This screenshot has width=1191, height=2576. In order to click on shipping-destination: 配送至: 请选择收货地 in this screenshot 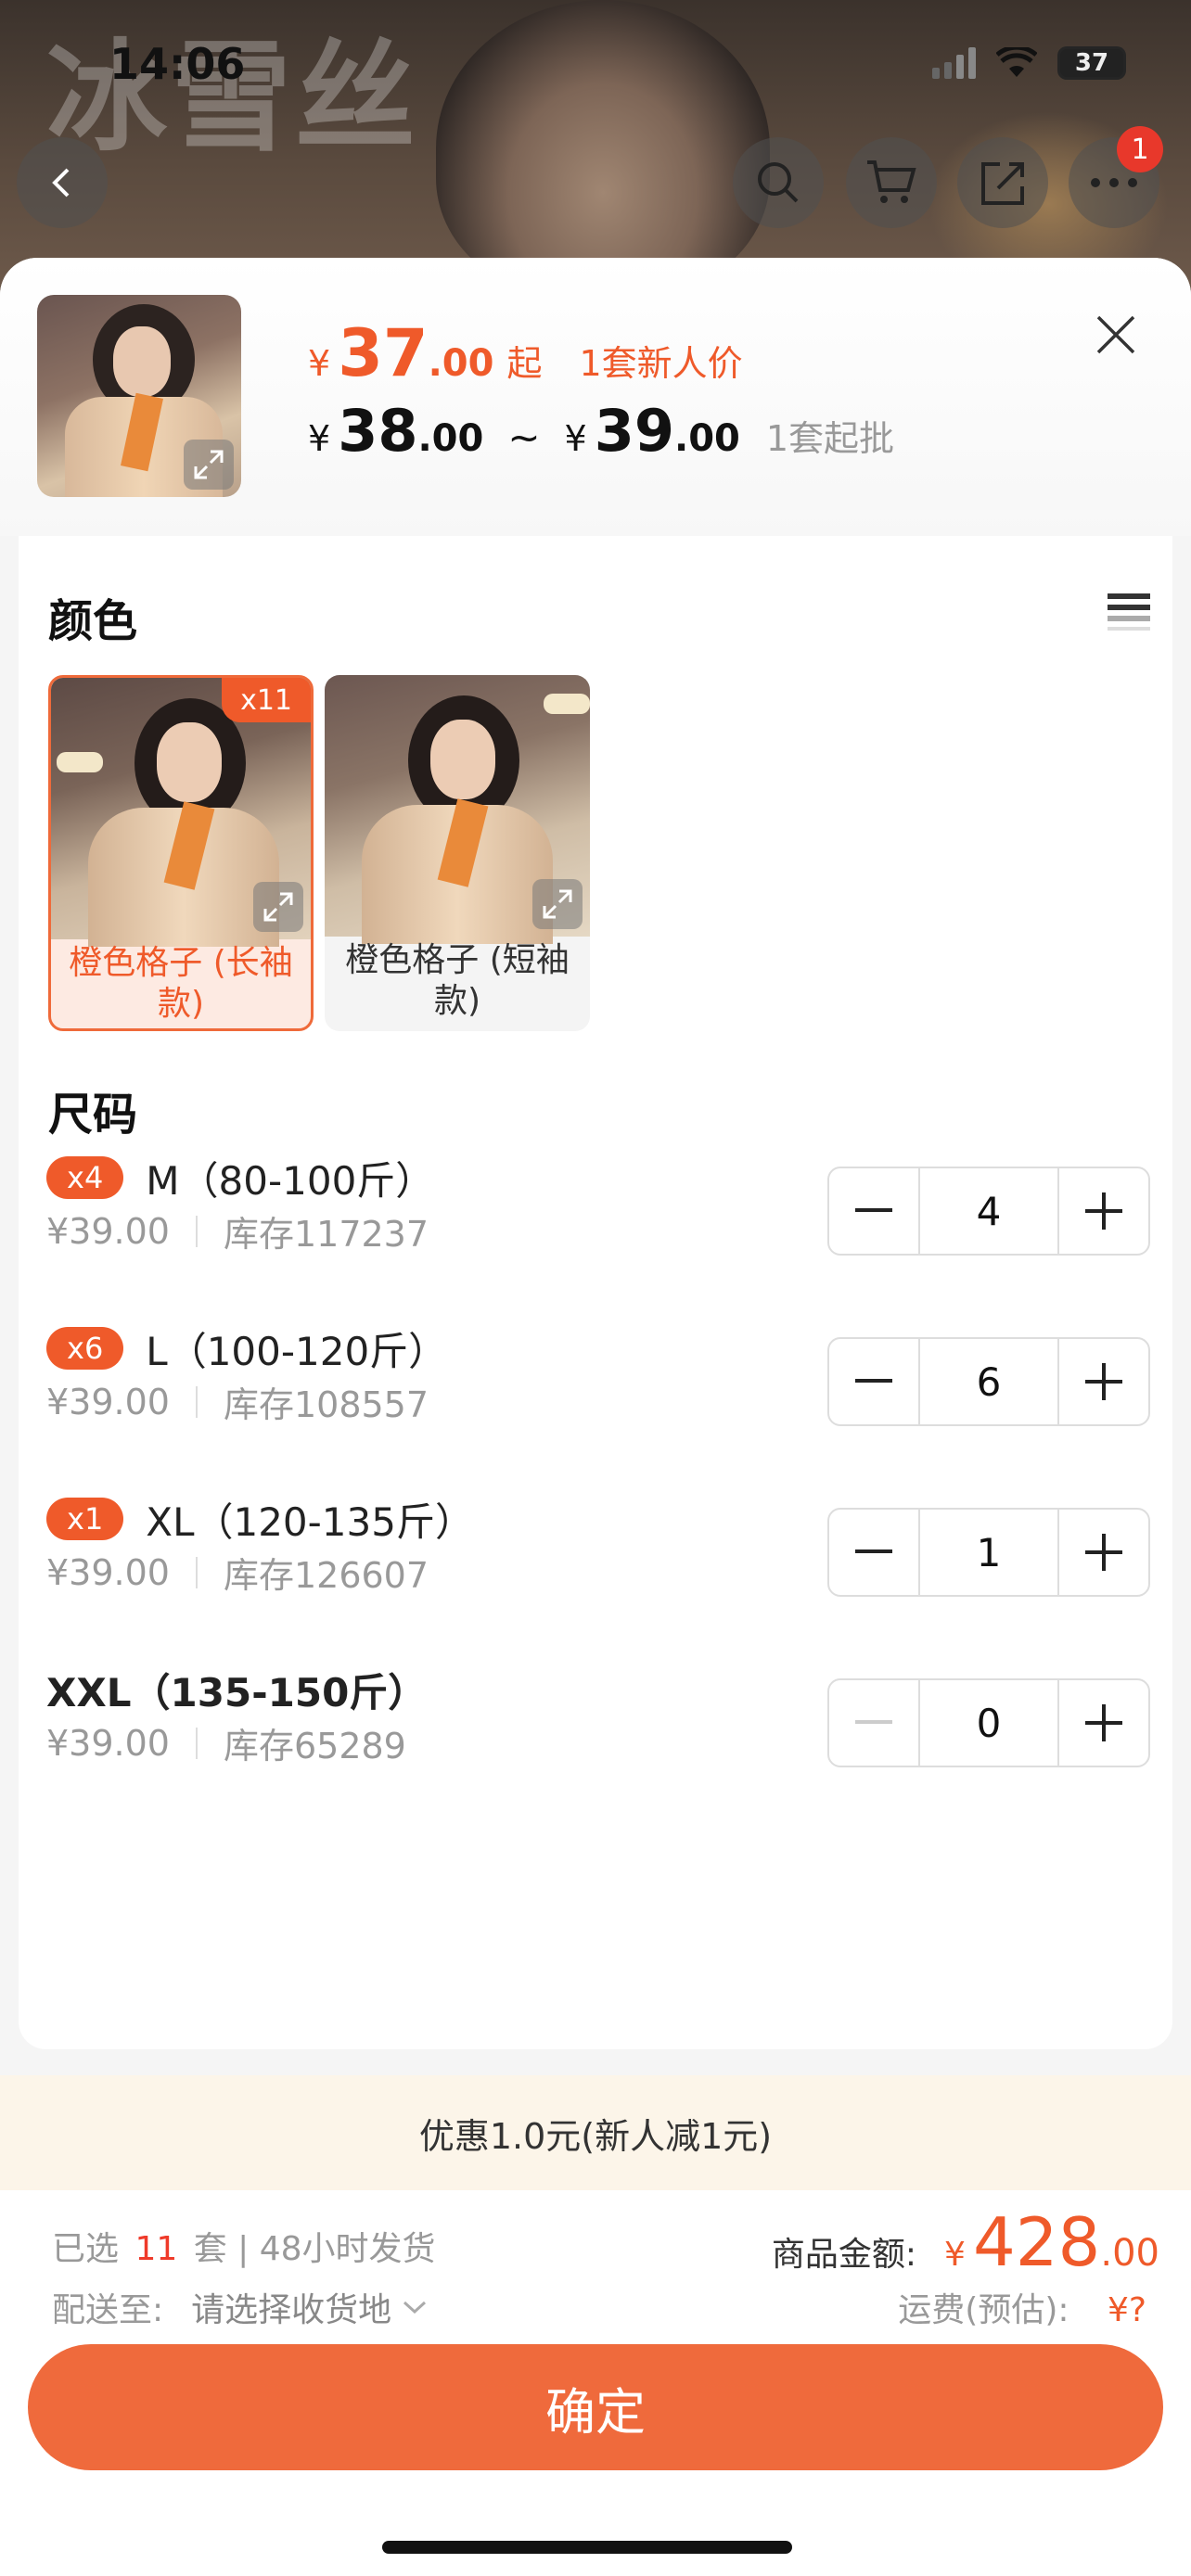, I will do `click(240, 2307)`.